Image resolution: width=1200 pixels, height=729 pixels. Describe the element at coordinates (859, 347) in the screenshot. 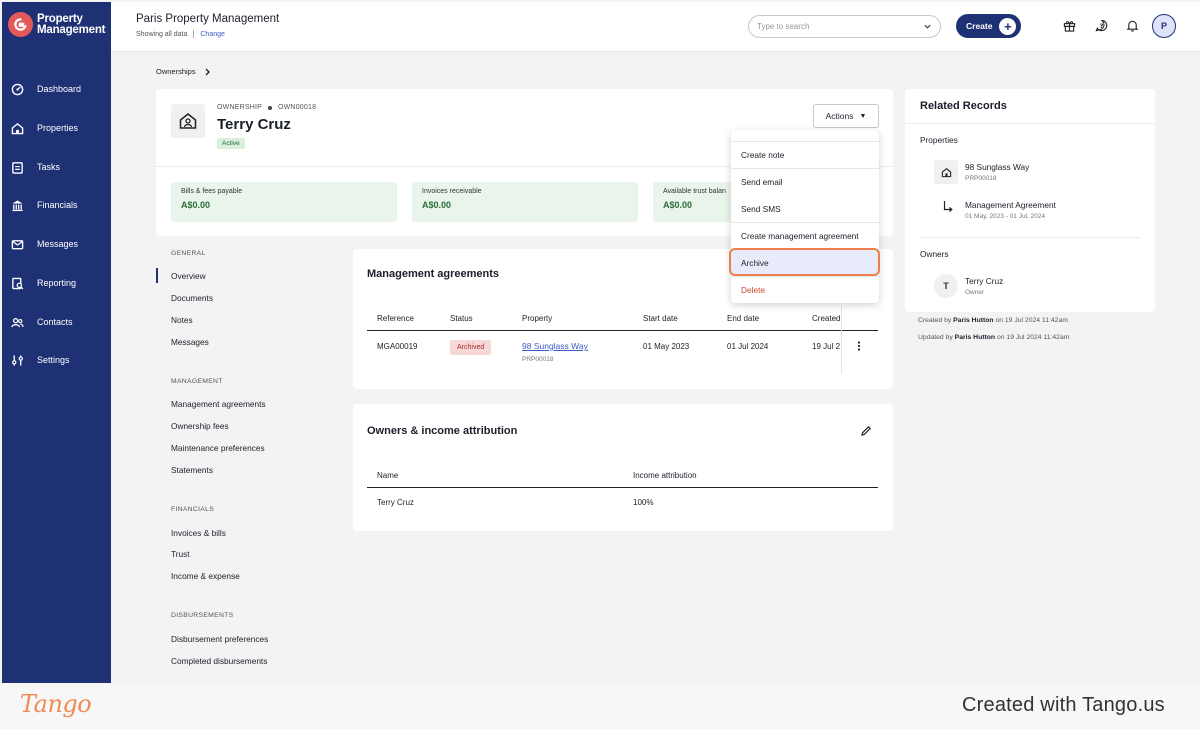

I see `row-more-icon` at that location.